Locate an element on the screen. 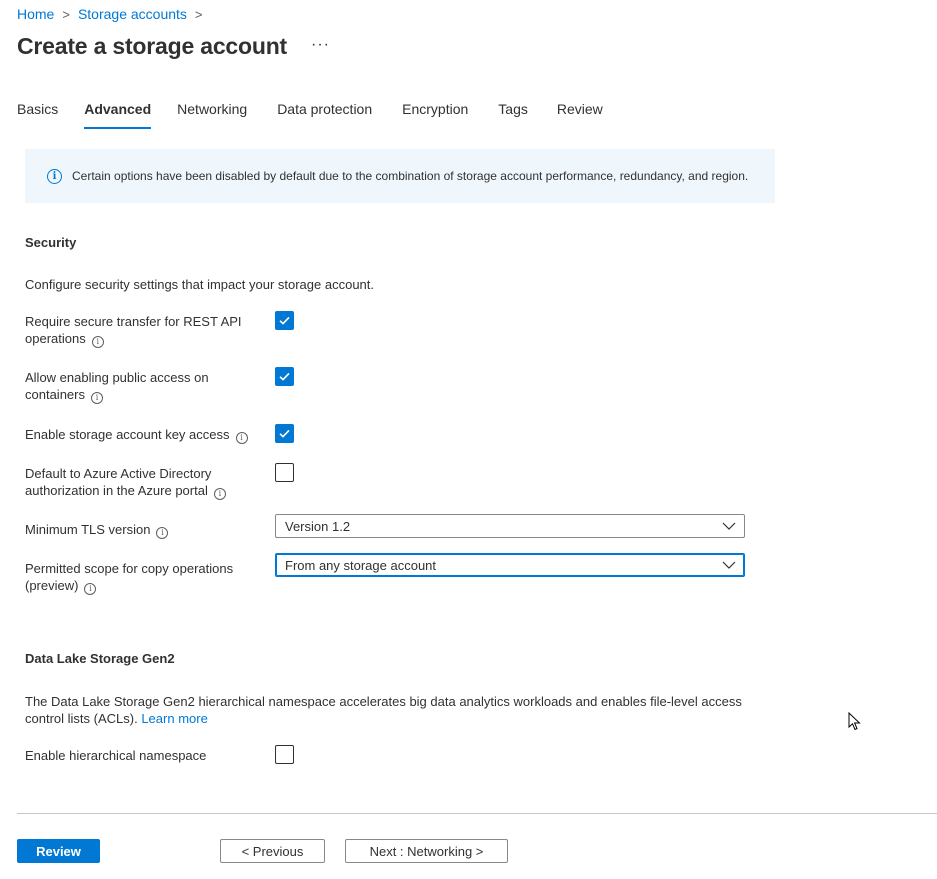 This screenshot has width=937, height=879. tab-encryption: Encryption is located at coordinates (435, 115).